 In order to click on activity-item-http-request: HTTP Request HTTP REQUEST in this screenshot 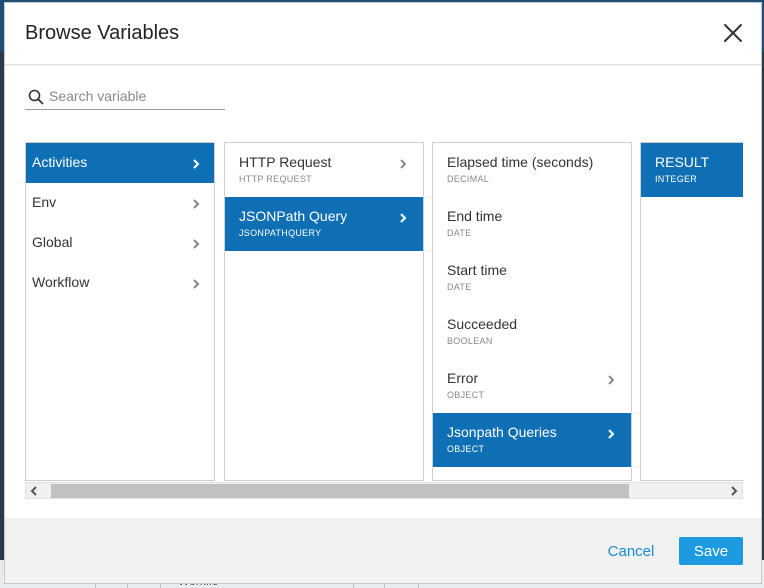, I will do `click(324, 170)`.